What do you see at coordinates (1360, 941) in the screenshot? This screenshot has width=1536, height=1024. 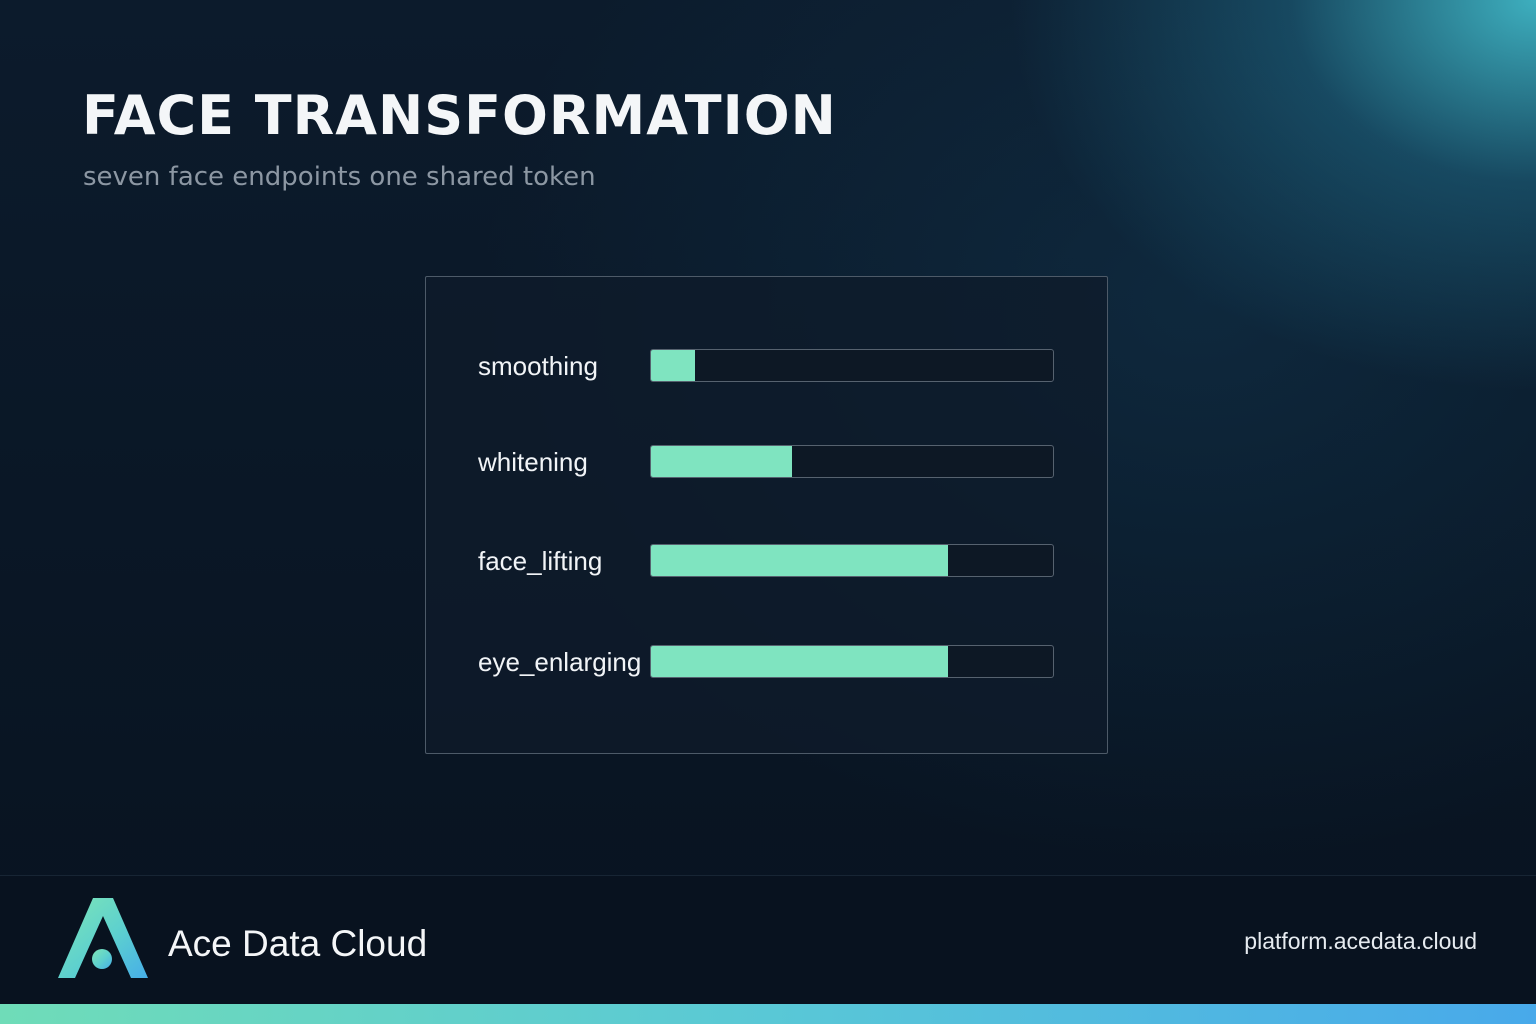 I see `platform-url: platform.acedata.cloud` at bounding box center [1360, 941].